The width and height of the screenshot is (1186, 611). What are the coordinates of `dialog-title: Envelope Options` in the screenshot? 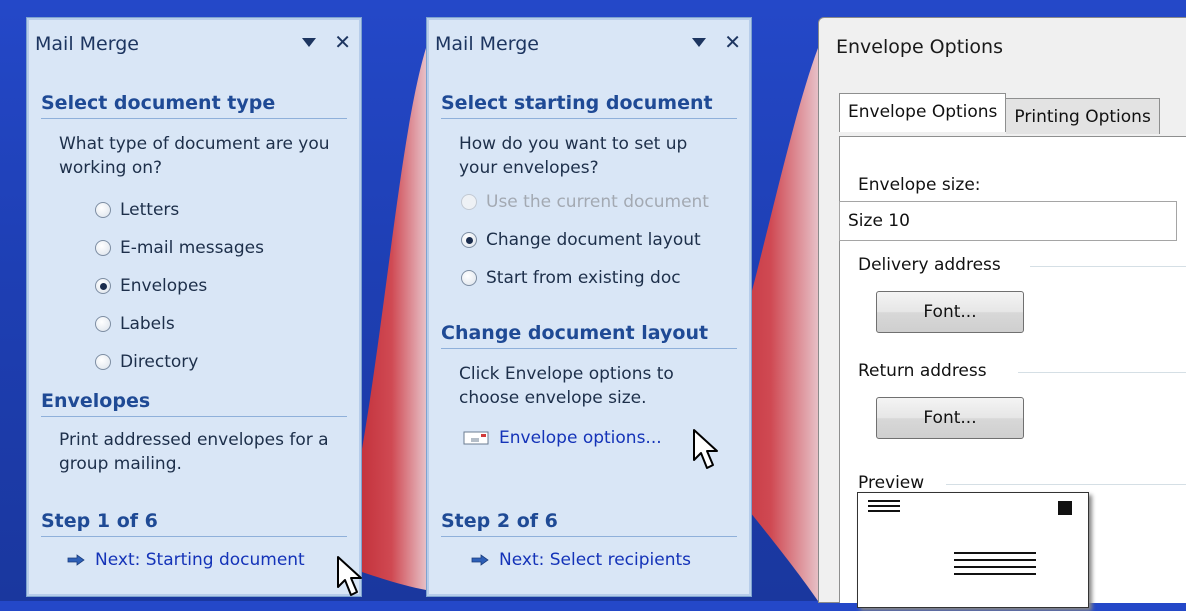 It's located at (919, 47).